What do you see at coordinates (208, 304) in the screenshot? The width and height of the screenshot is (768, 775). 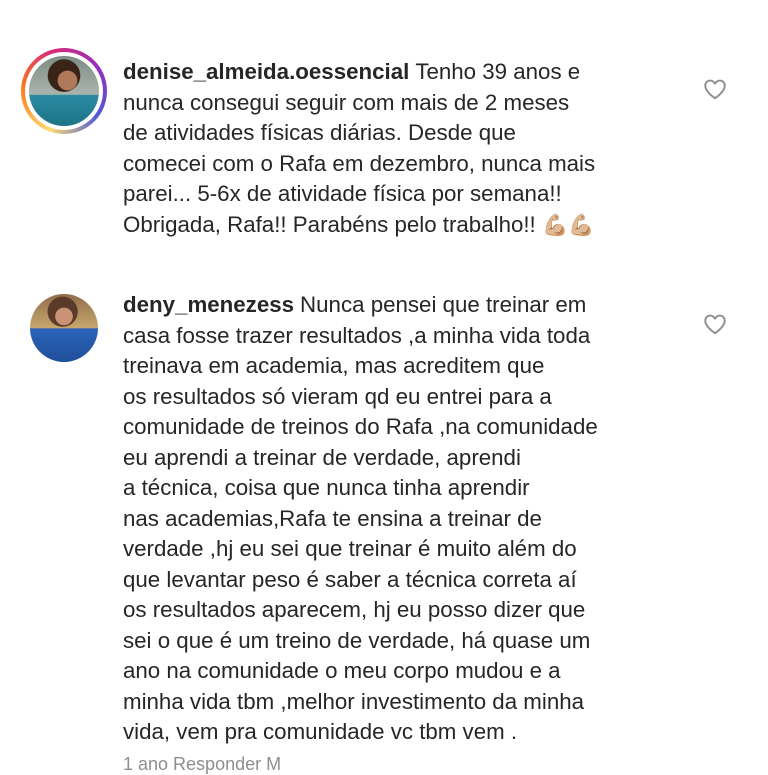 I see `username-link: deny_menezess` at bounding box center [208, 304].